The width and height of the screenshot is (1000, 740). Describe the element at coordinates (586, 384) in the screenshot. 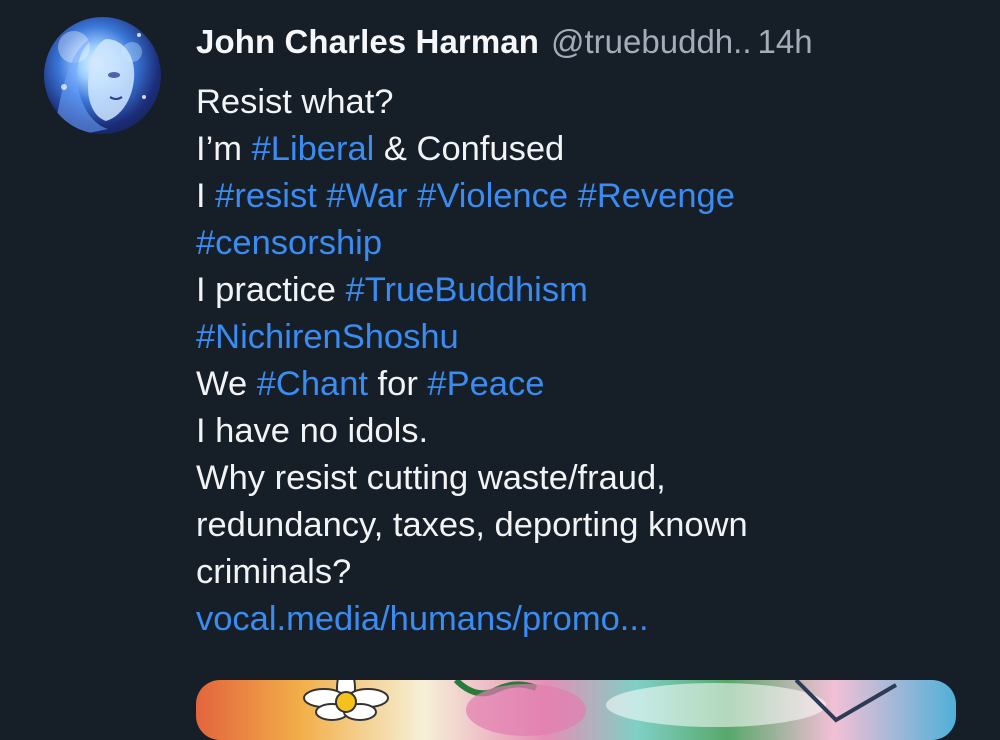

I see `post-text-line: We #Chant for #Peace` at that location.